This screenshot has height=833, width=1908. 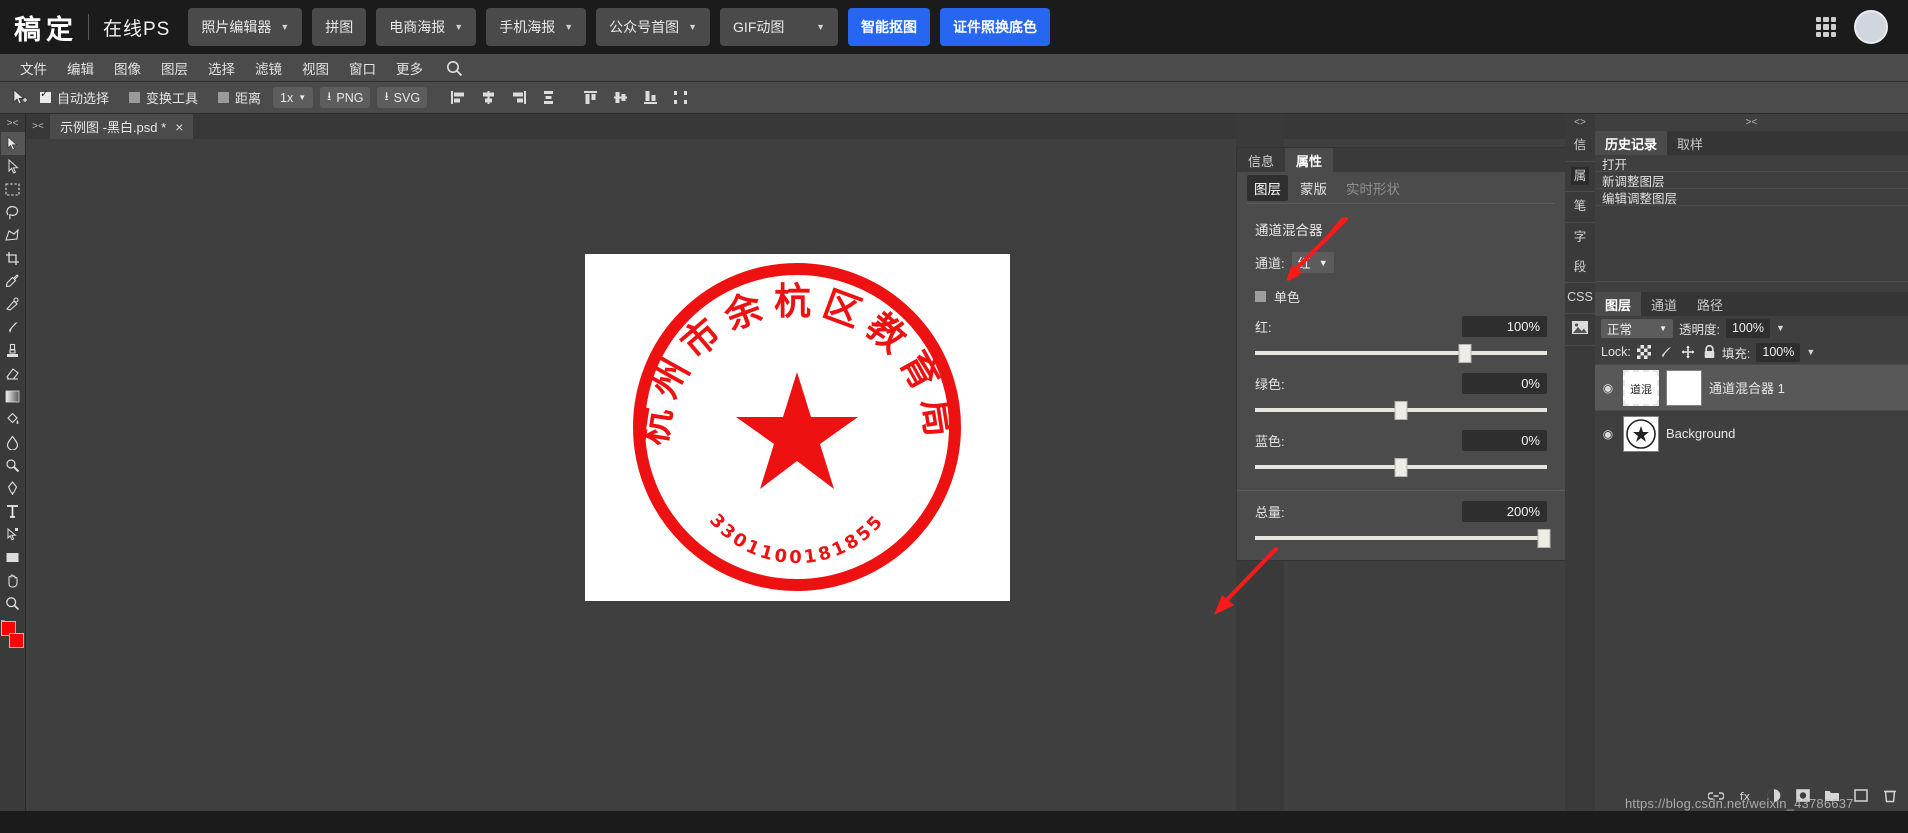 What do you see at coordinates (268, 68) in the screenshot?
I see `menu-item-filter: 滤镜` at bounding box center [268, 68].